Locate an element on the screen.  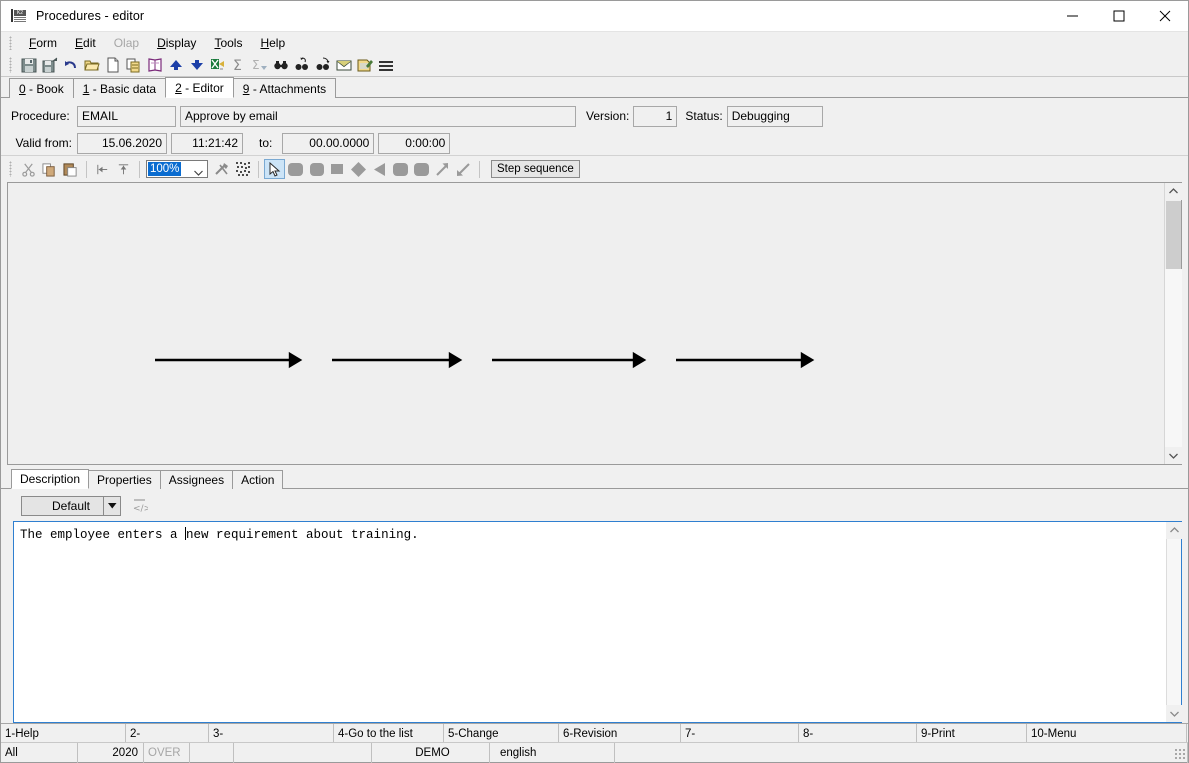
to-date-field: 00.00.0000 is located at coordinates (328, 143).